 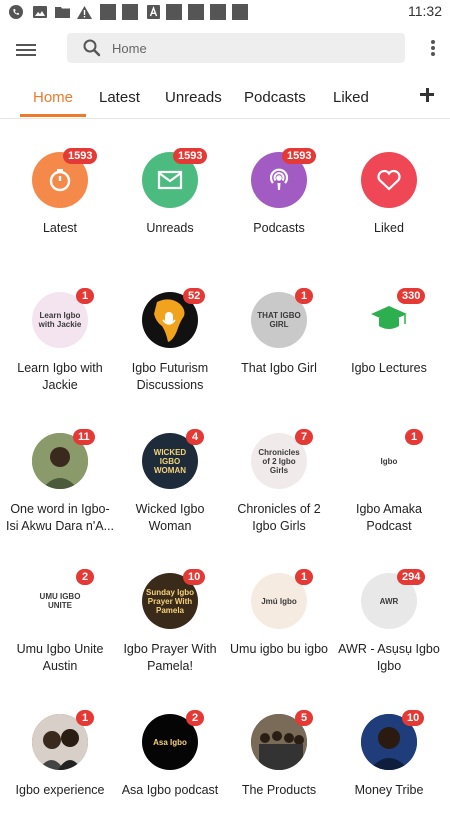 I want to click on unread-count-badge: 294, so click(x=411, y=577).